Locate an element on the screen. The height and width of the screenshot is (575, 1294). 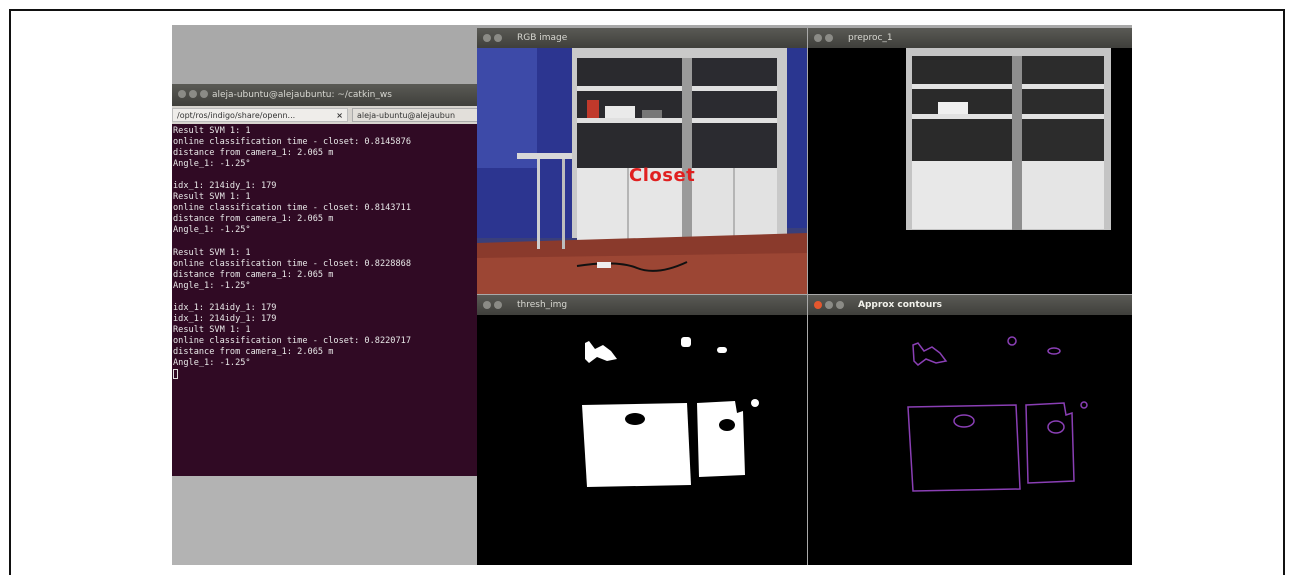
preproc-window: preproc_1 is located at coordinates (970, 161).